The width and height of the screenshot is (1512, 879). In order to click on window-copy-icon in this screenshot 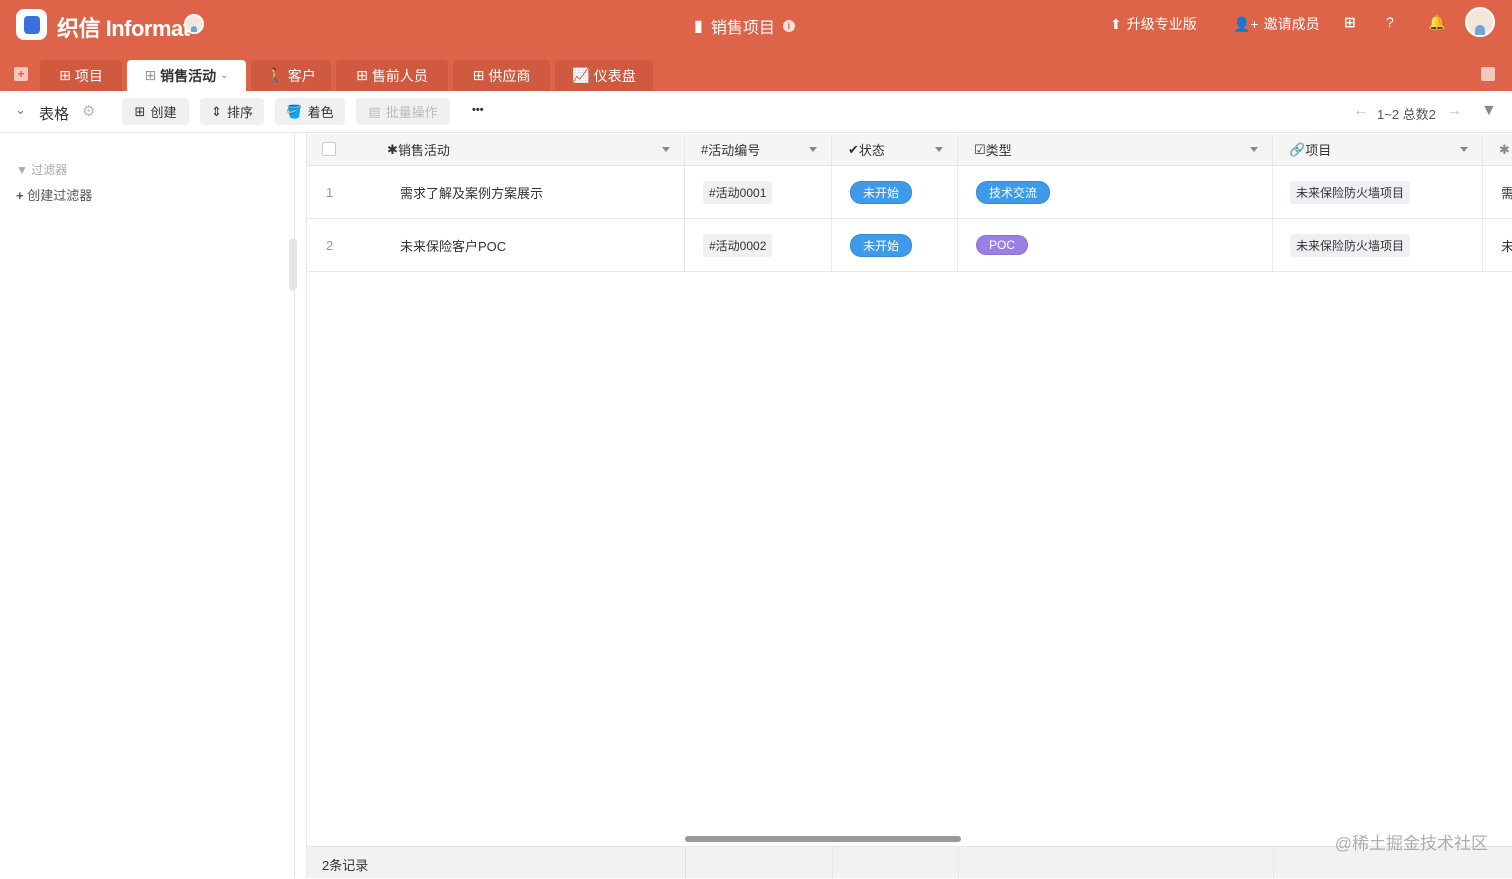, I will do `click(1488, 74)`.